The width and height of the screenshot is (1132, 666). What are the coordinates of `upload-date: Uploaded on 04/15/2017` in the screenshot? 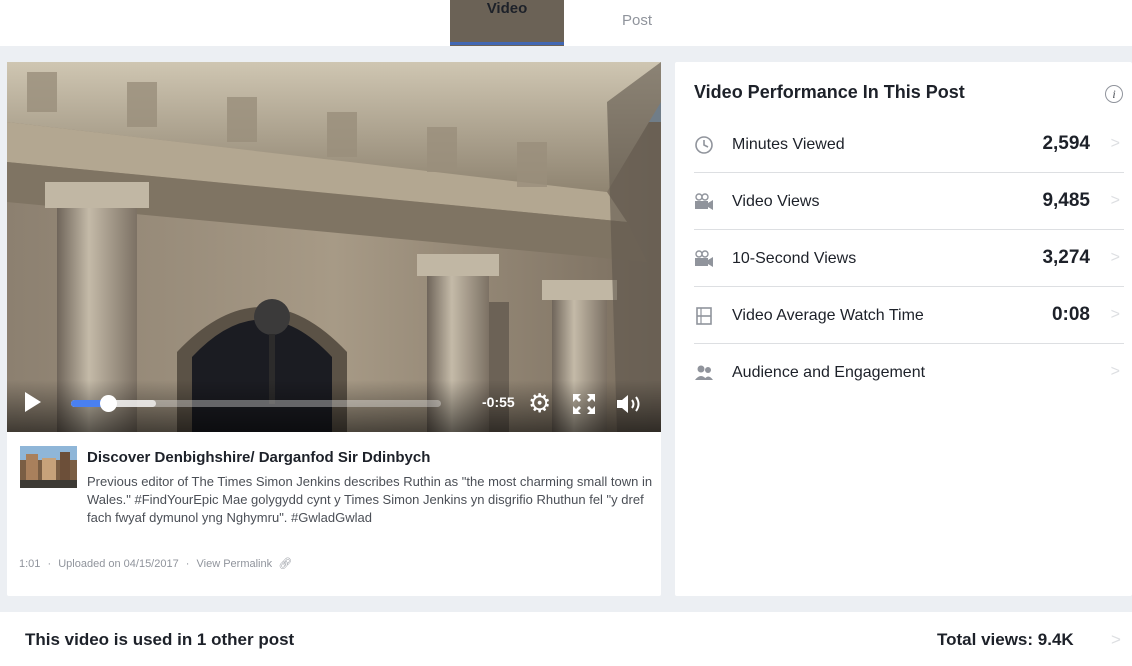 It's located at (118, 564).